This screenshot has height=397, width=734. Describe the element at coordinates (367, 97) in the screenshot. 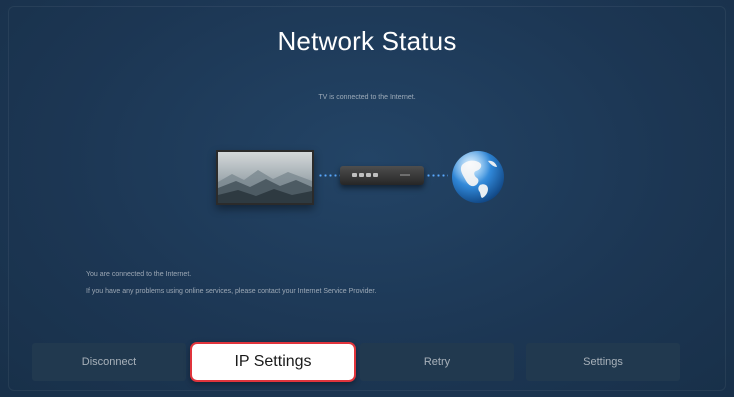

I see `connection-status-text: TV is connected to the Internet.` at that location.